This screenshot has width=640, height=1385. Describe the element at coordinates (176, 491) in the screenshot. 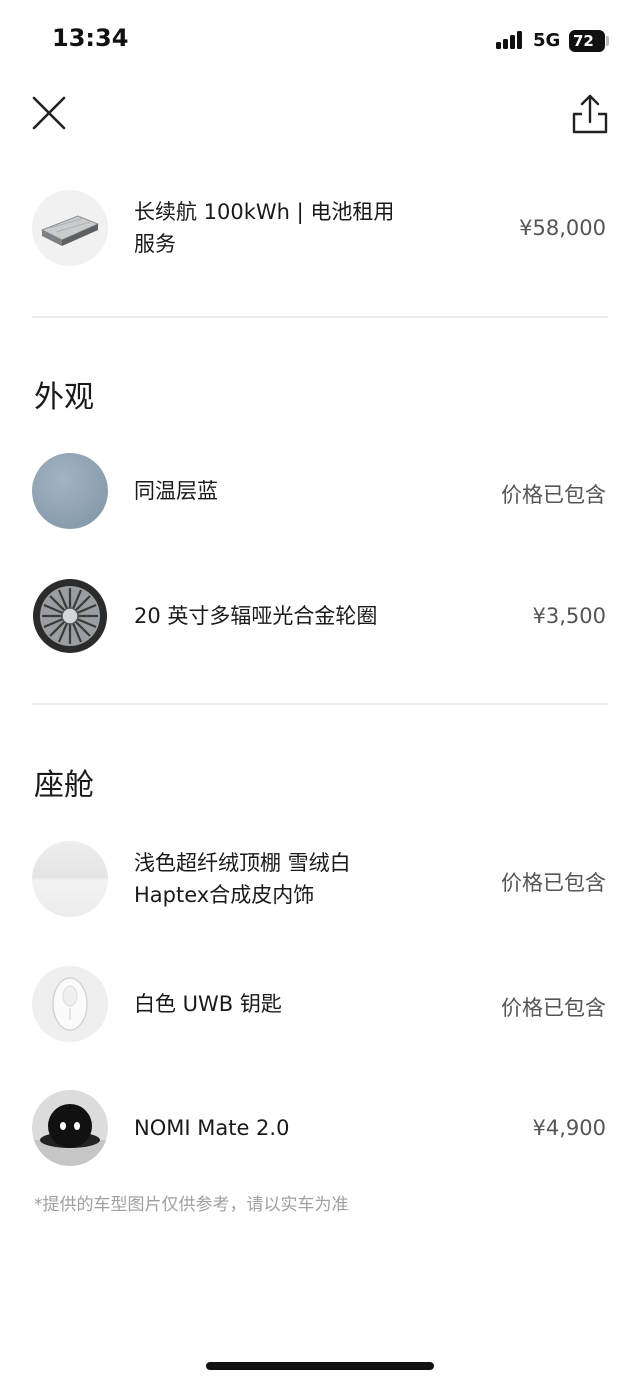

I see `paint-name: 同温层蓝` at that location.